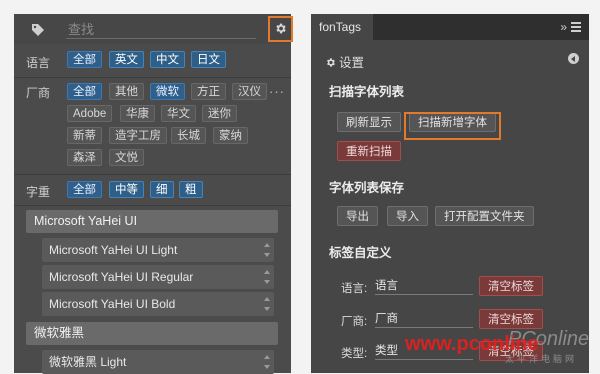  What do you see at coordinates (84, 189) in the screenshot?
I see `weight-chip-all: 全部` at bounding box center [84, 189].